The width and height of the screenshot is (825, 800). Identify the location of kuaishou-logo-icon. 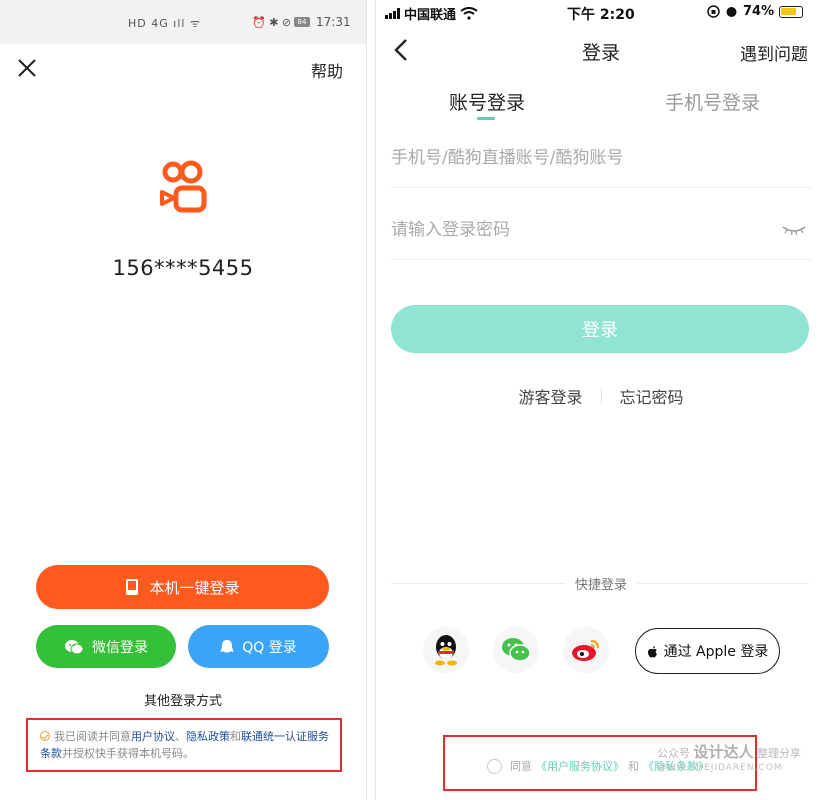
(183, 186).